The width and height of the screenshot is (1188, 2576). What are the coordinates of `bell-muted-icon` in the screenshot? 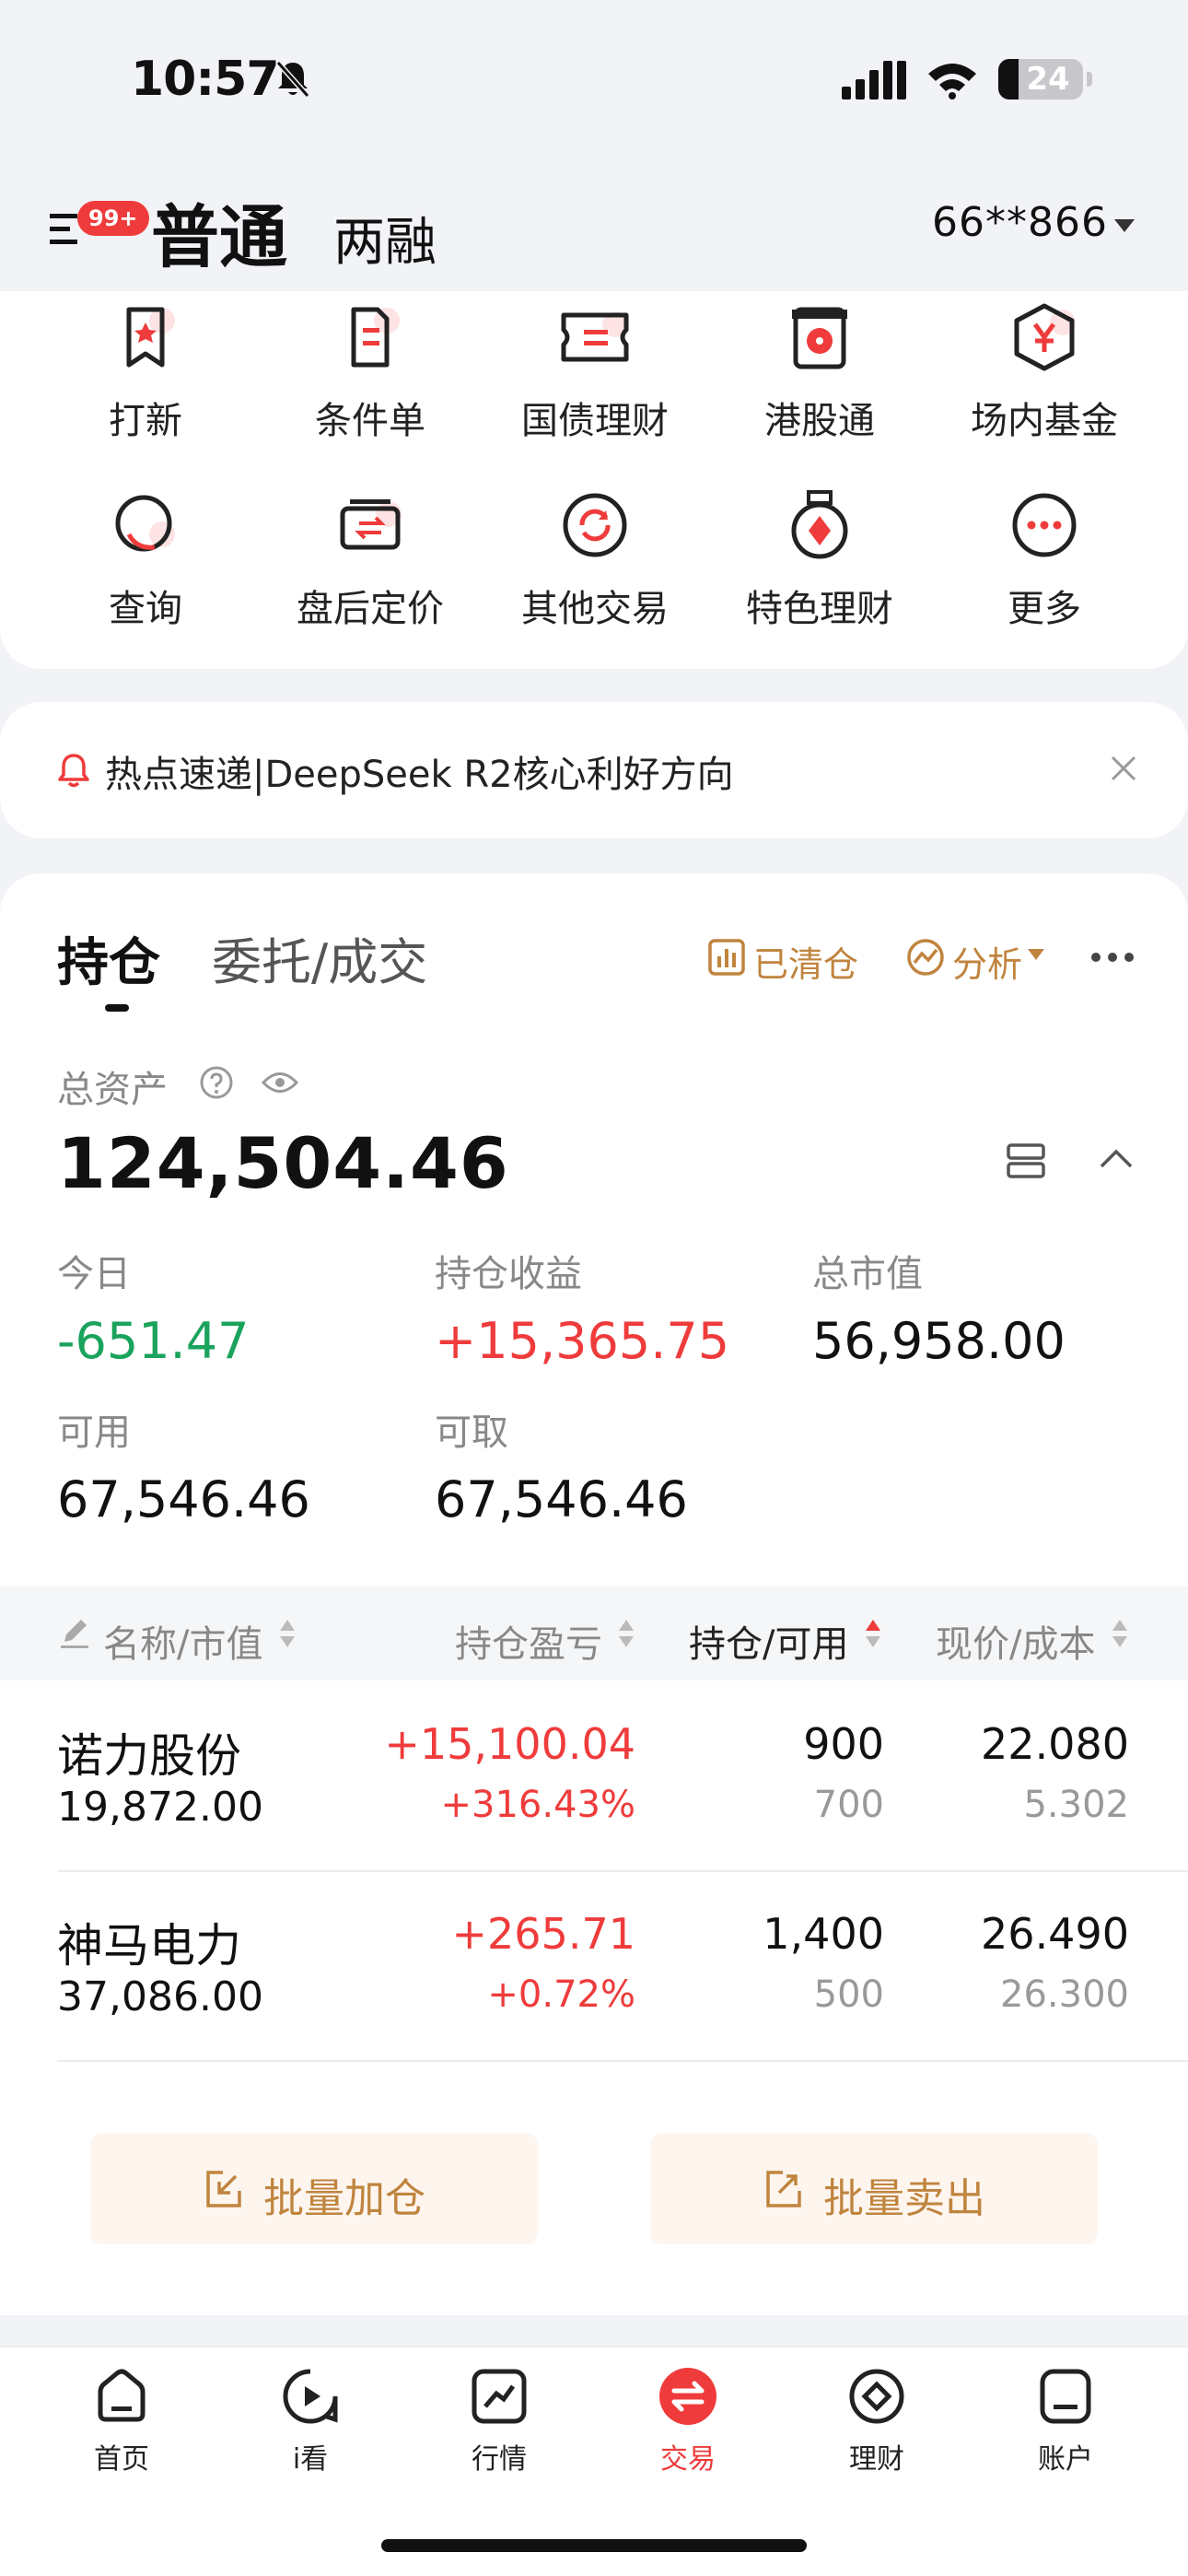 It's located at (292, 79).